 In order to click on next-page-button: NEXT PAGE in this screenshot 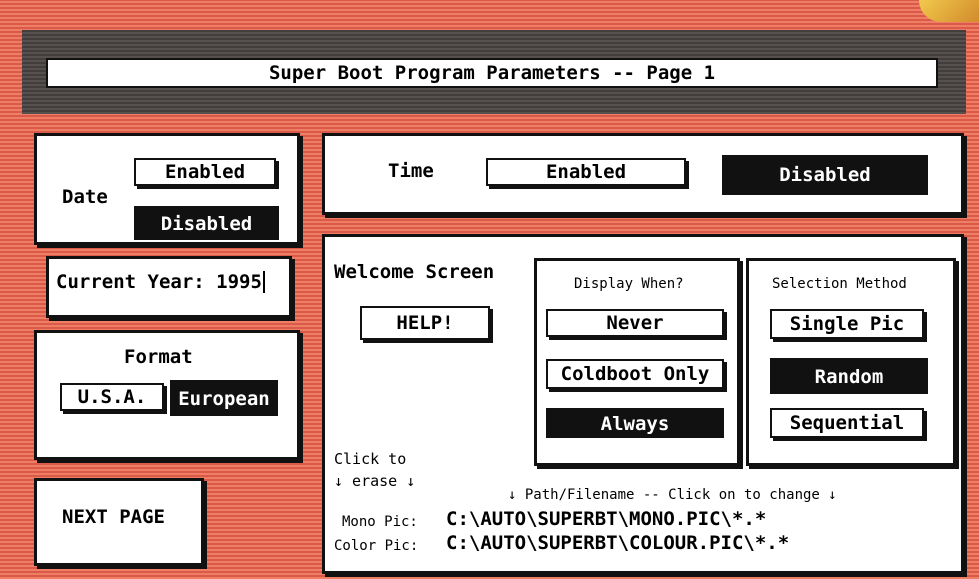, I will do `click(113, 517)`.